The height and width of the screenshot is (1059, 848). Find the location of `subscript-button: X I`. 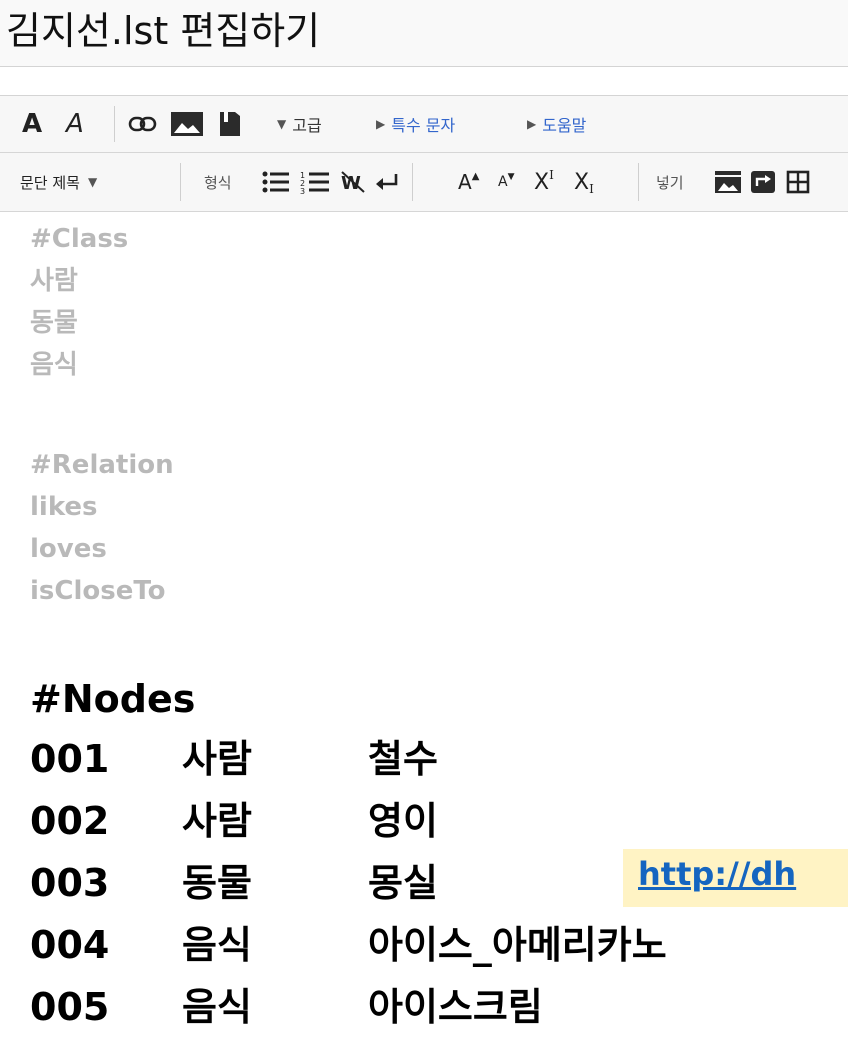

subscript-button: X I is located at coordinates (584, 182).